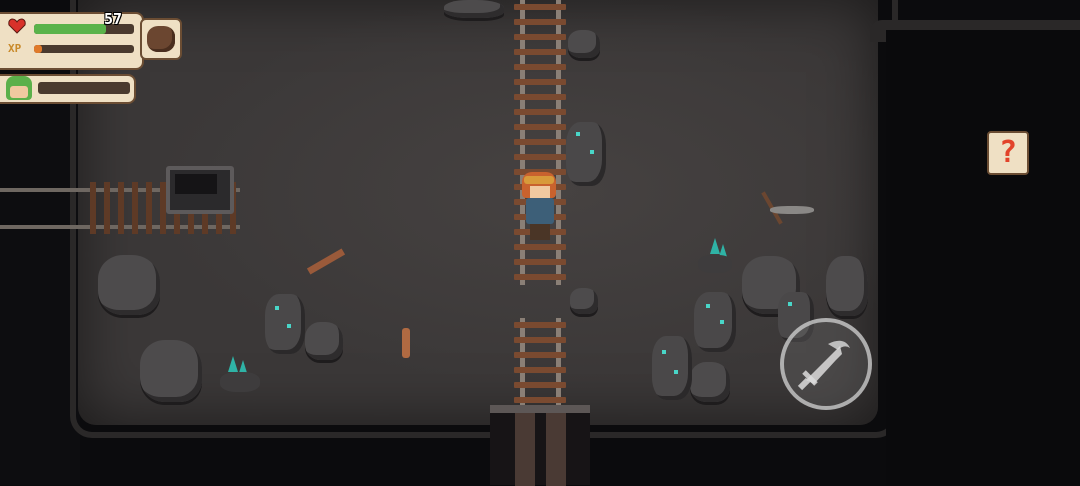  Describe the element at coordinates (1008, 153) in the screenshot. I see `help-button: ?` at that location.